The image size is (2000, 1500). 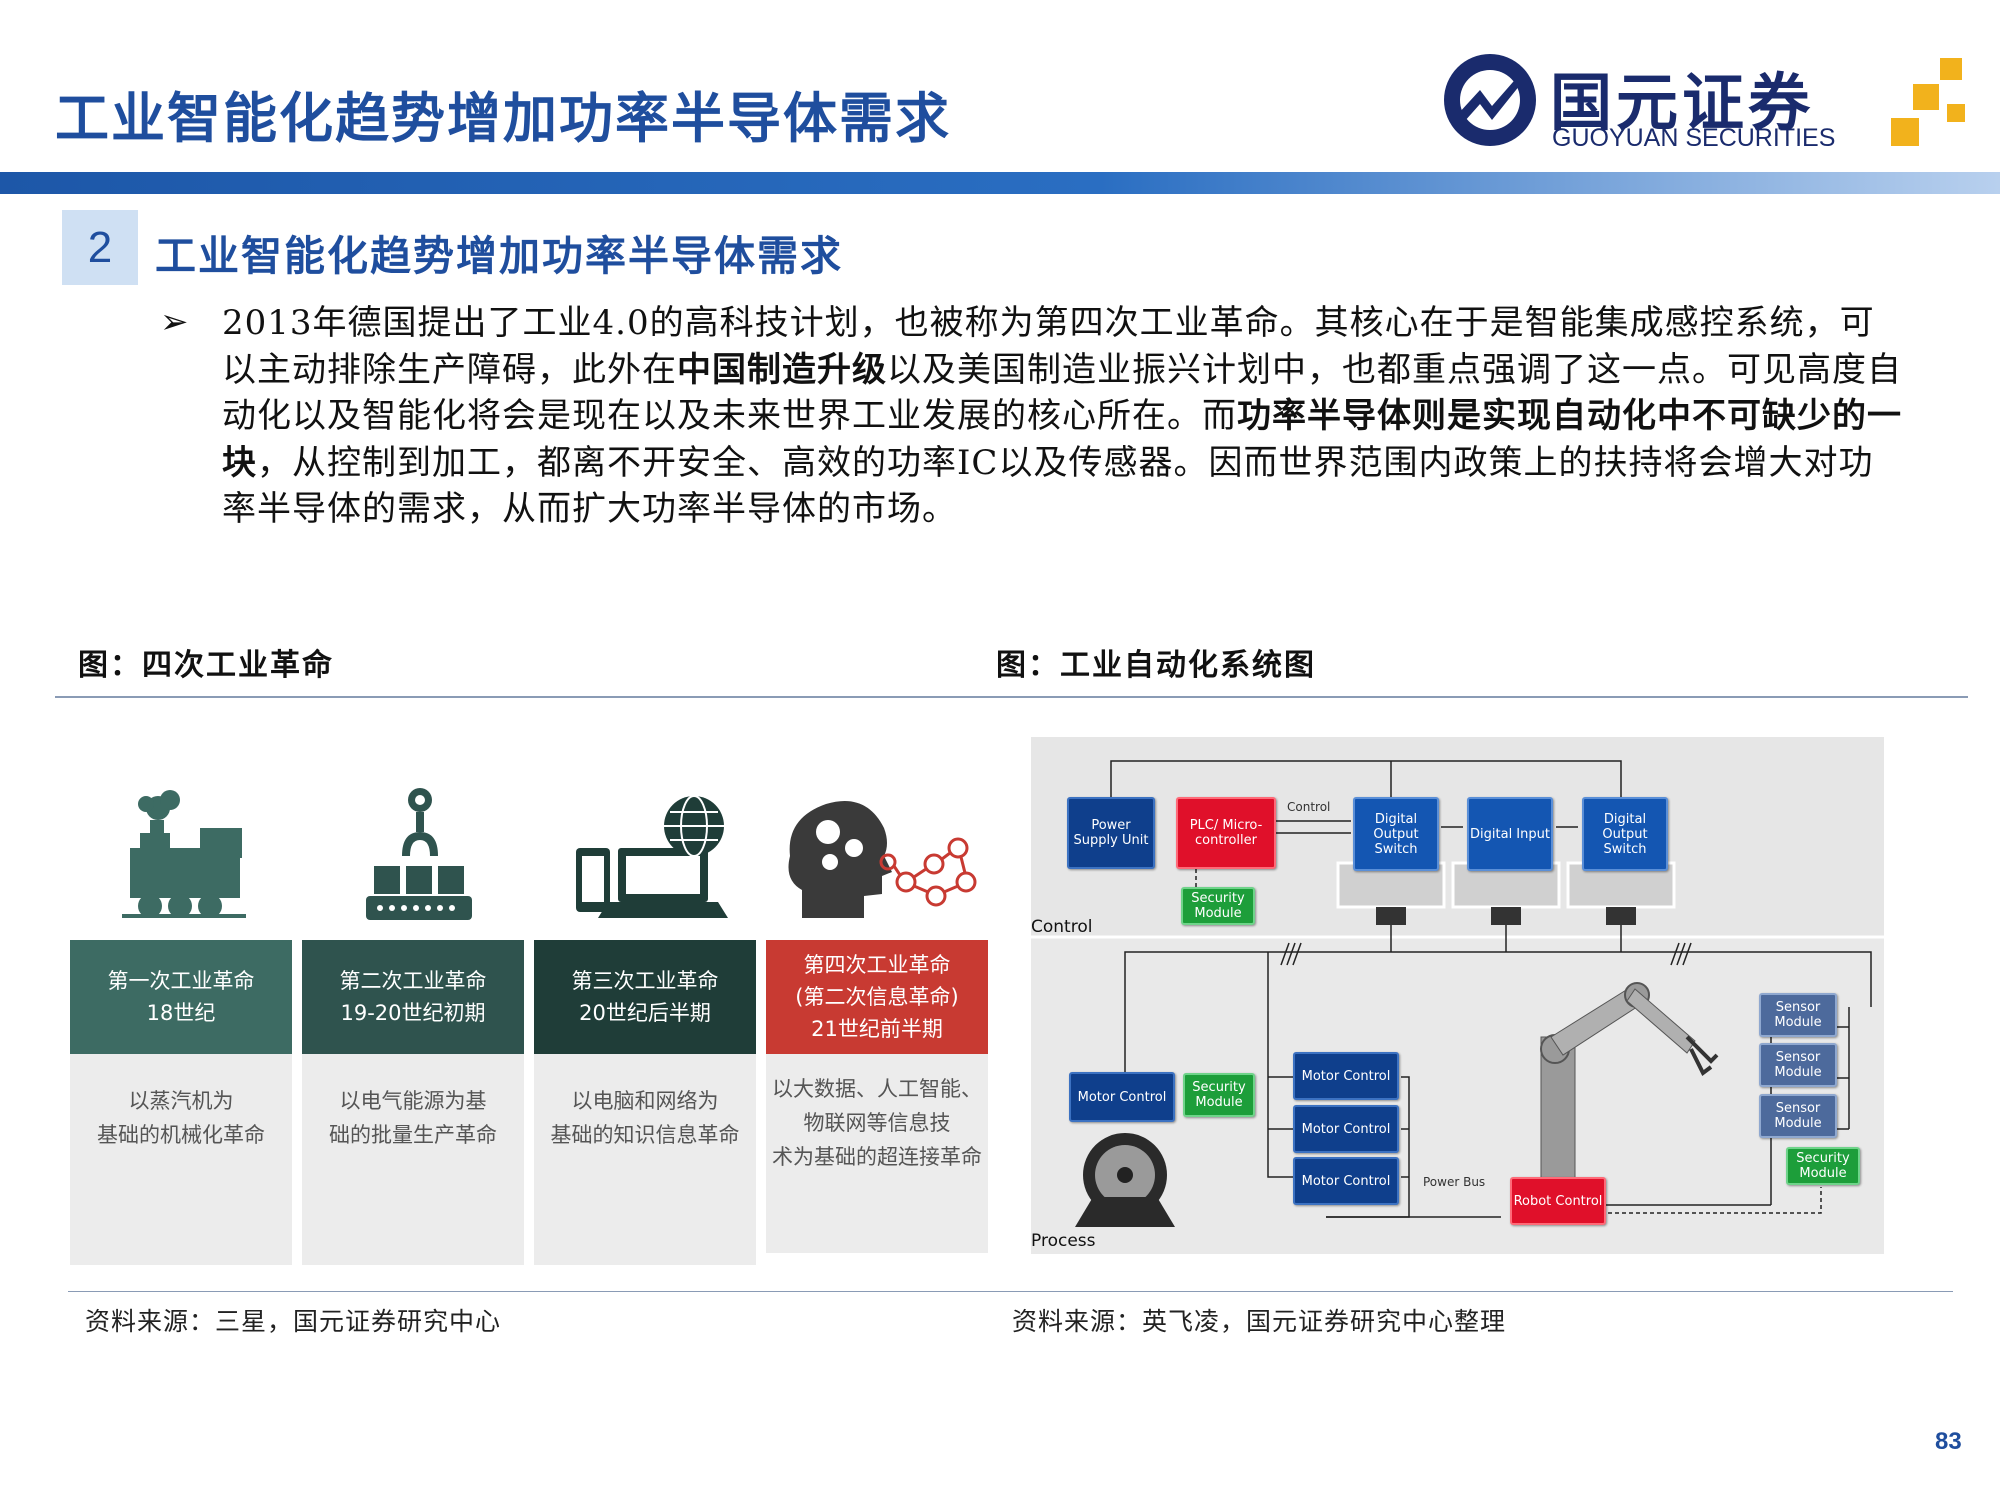 I want to click on revolution-header: 第一次工业革命 18世纪, so click(x=181, y=997).